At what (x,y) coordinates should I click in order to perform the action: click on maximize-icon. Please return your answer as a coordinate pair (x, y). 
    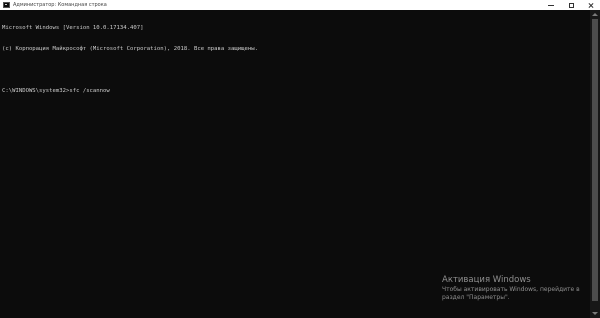
    Looking at the image, I should click on (571, 5).